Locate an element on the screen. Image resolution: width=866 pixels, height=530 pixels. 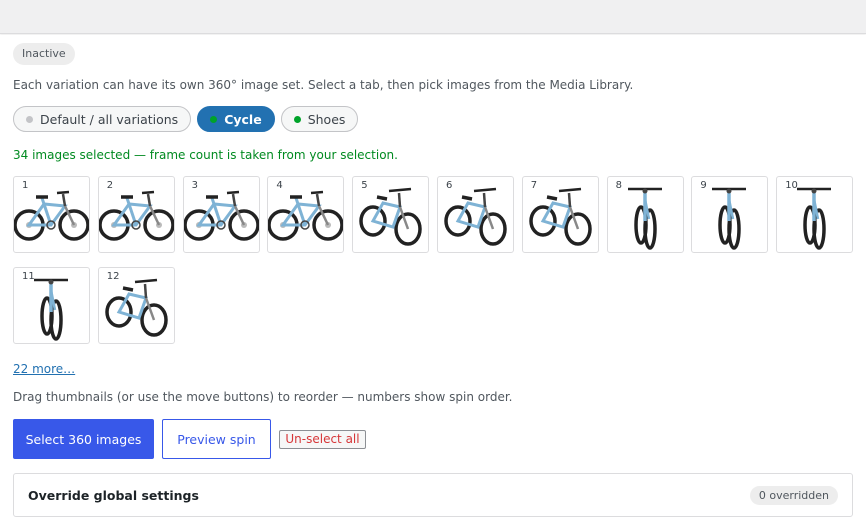
unselect-all-button: Un-select all is located at coordinates (322, 439).